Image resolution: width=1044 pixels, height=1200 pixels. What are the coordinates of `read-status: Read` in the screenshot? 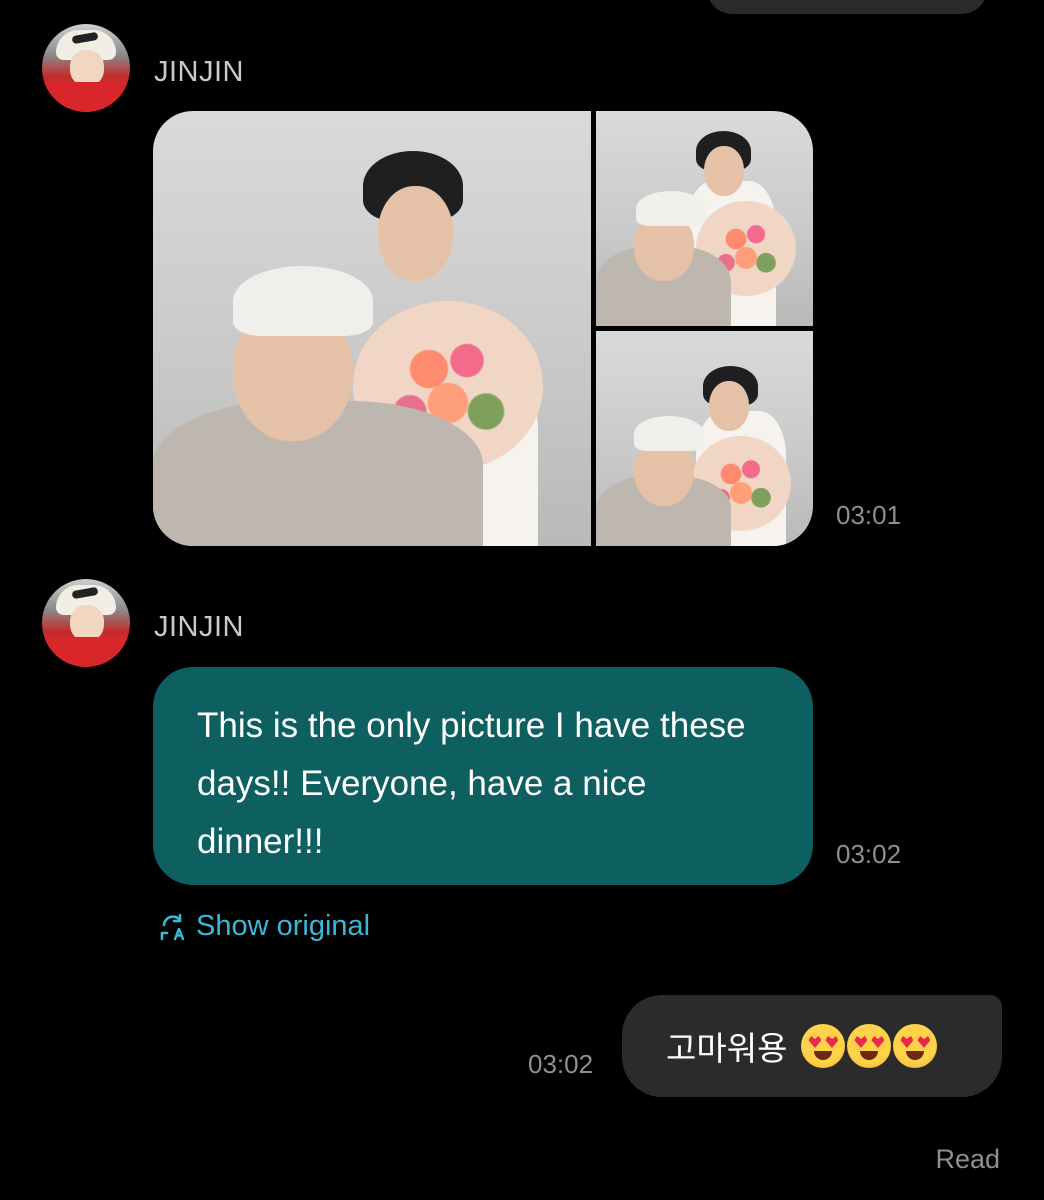 It's located at (967, 1159).